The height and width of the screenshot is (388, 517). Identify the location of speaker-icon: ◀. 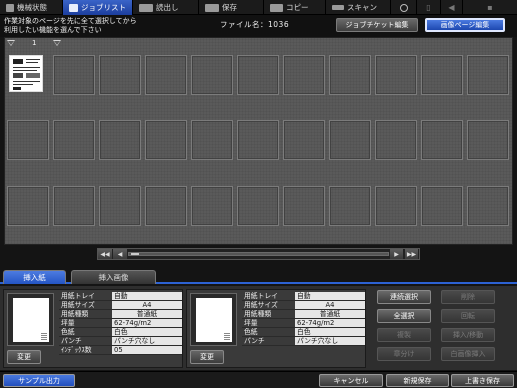
(451, 7).